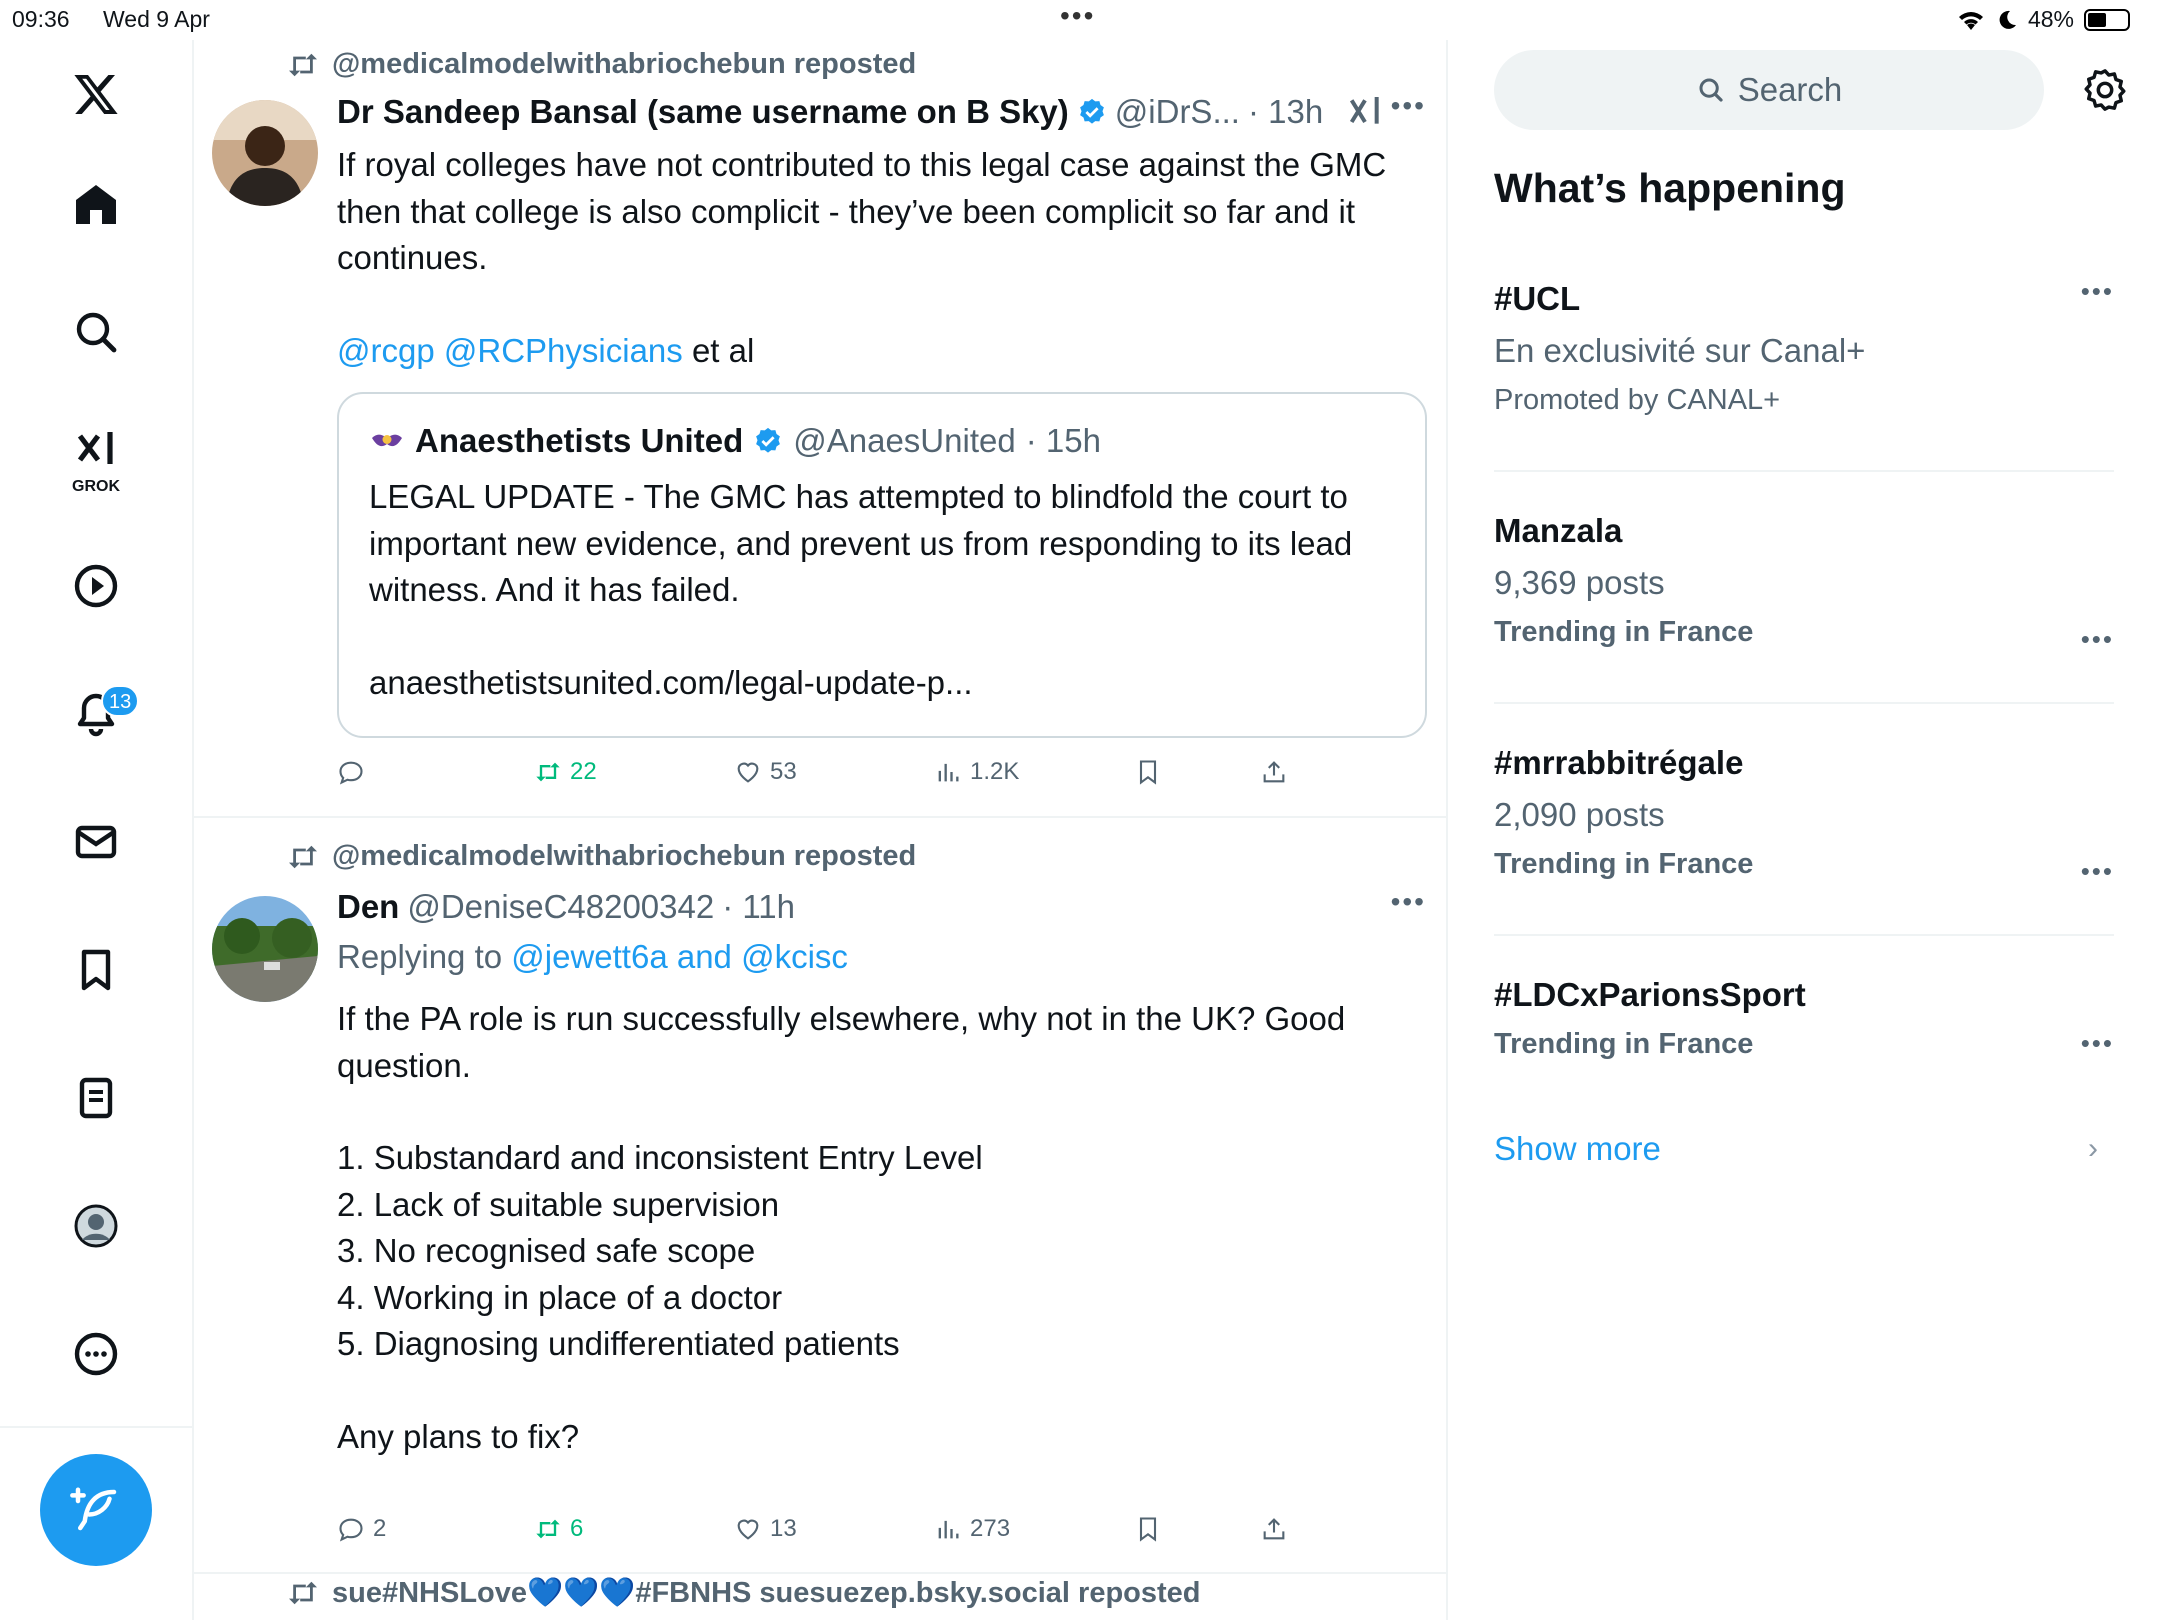 The image size is (2160, 1620). Describe the element at coordinates (2097, 19) in the screenshot. I see `battery-level` at that location.